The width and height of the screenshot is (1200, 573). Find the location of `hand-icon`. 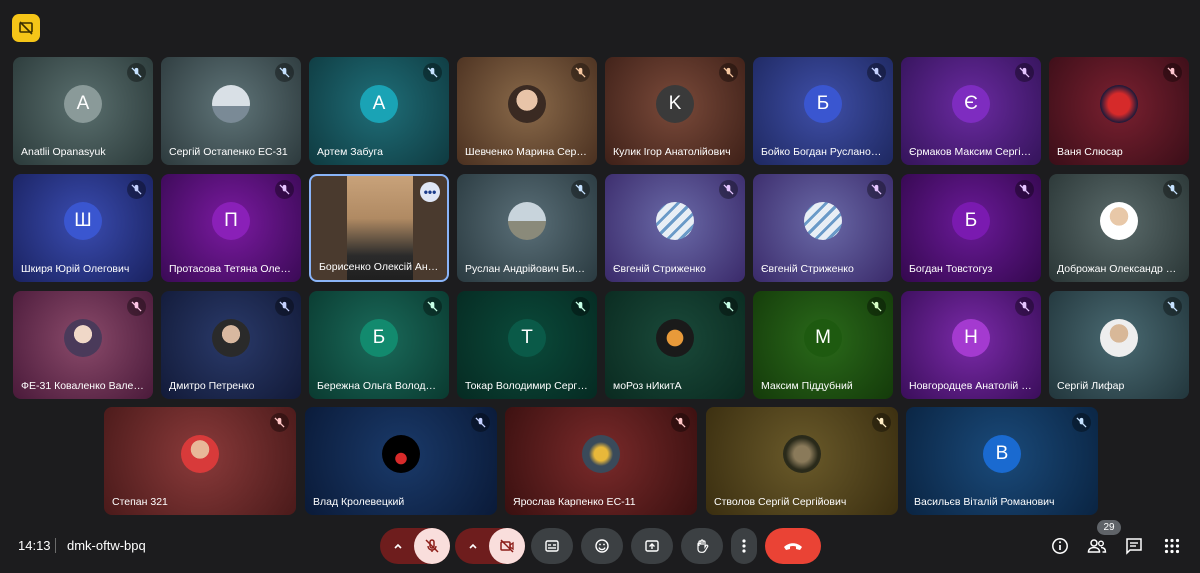

hand-icon is located at coordinates (703, 546).